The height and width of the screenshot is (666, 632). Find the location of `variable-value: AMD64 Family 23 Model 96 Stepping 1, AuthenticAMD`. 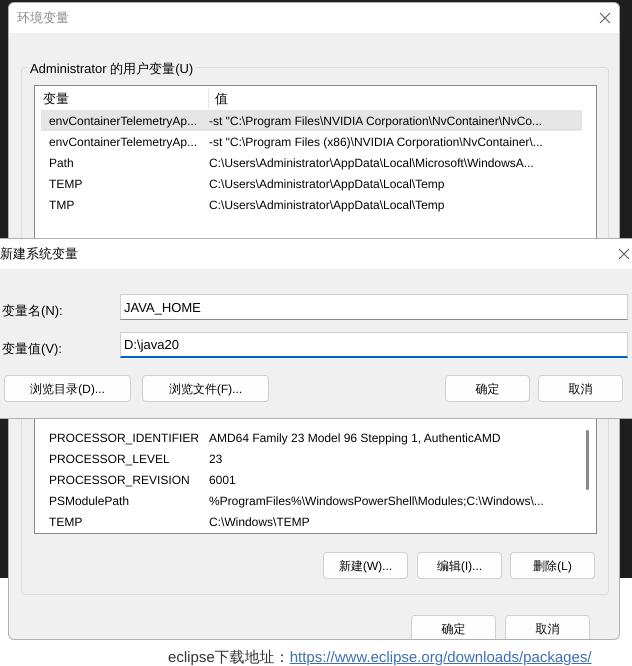

variable-value: AMD64 Family 23 Model 96 Stepping 1, AuthenticAMD is located at coordinates (354, 438).